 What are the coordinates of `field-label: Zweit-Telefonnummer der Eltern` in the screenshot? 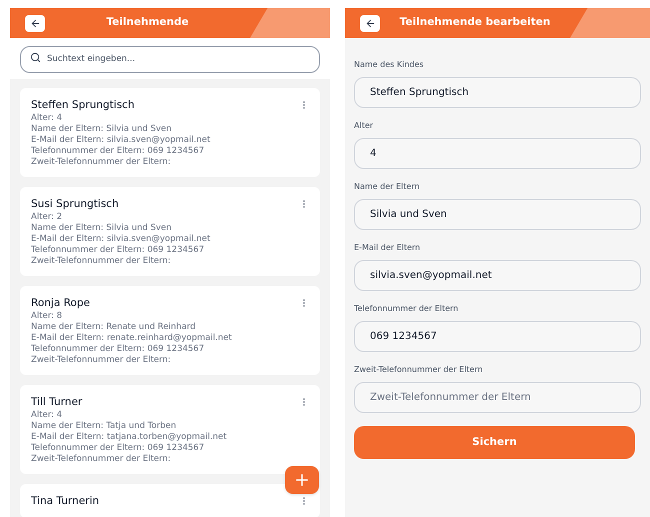 It's located at (419, 370).